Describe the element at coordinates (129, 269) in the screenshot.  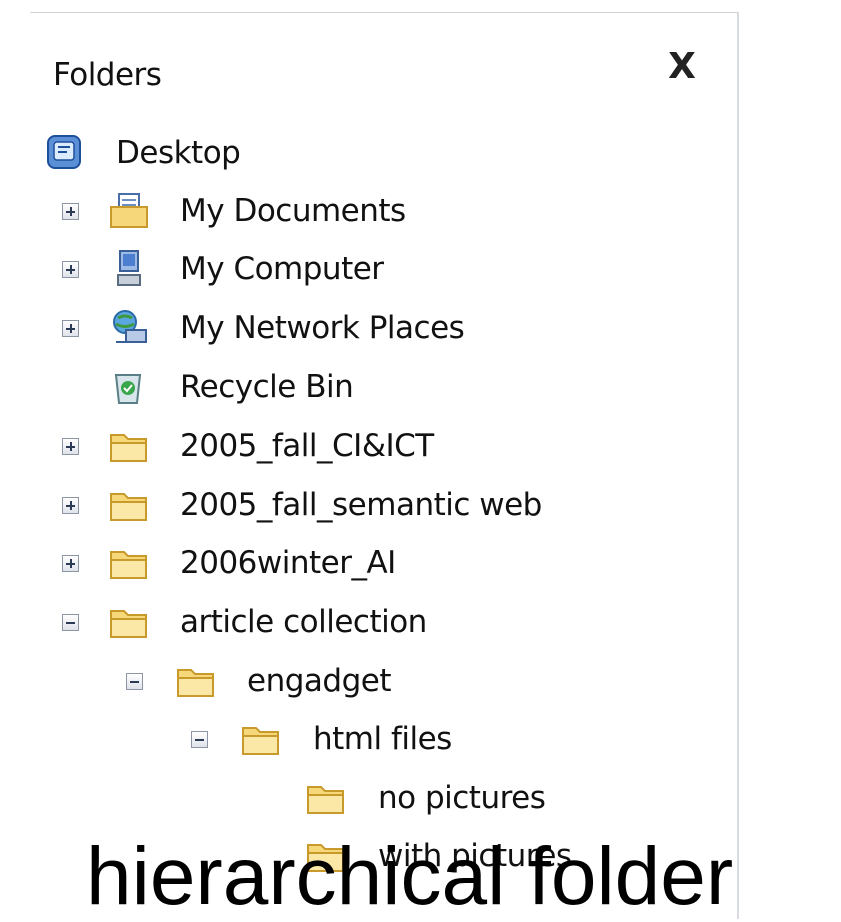
I see `my-computer-icon` at that location.